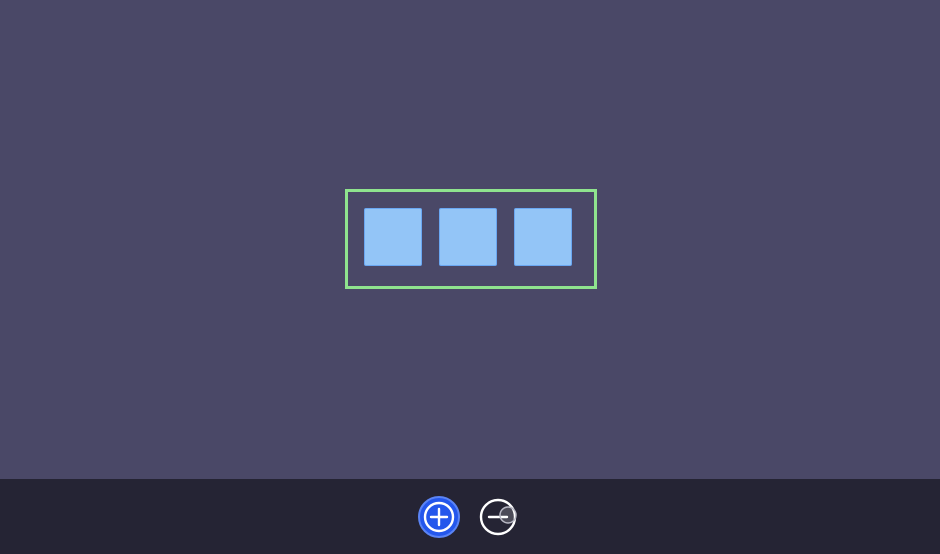 The image size is (940, 554). I want to click on bottom-toolbar, so click(470, 516).